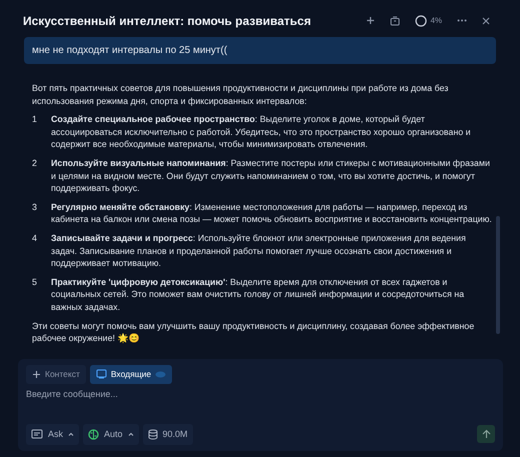 Image resolution: width=520 pixels, height=457 pixels. I want to click on arrow-up-icon, so click(486, 434).